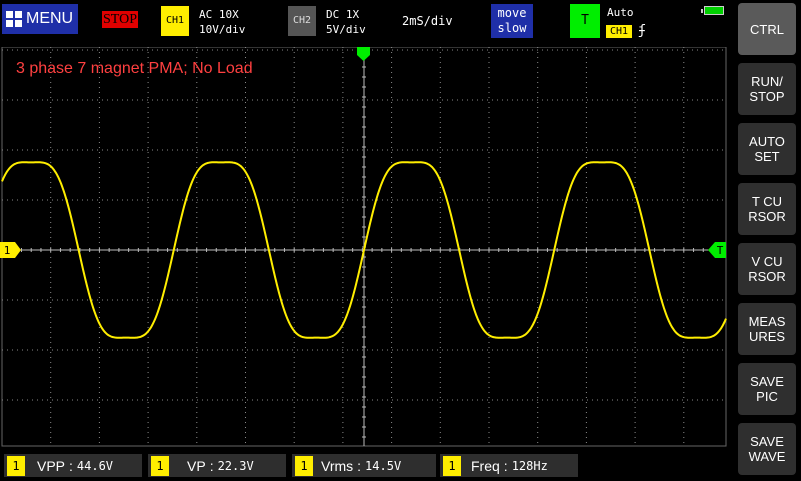  I want to click on ch2-scale: 5V/div, so click(346, 29).